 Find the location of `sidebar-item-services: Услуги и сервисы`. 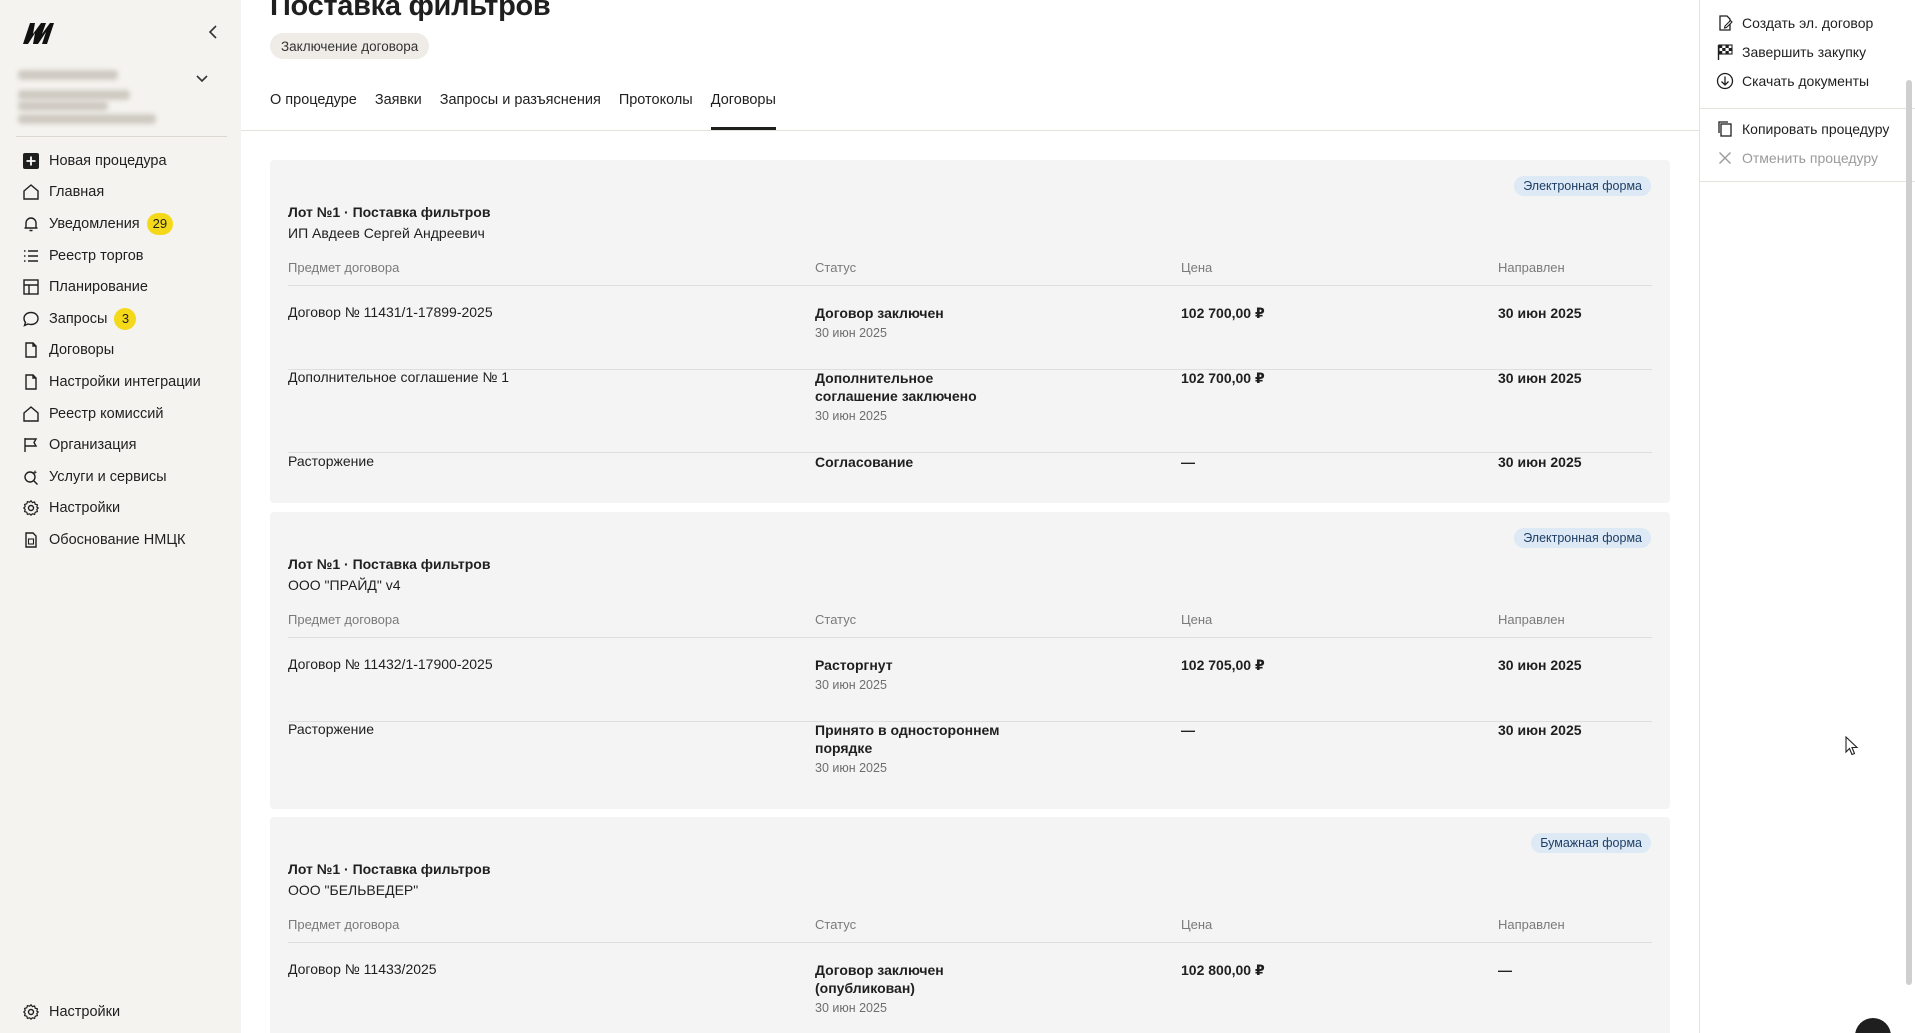

sidebar-item-services: Услуги и сервисы is located at coordinates (121, 477).